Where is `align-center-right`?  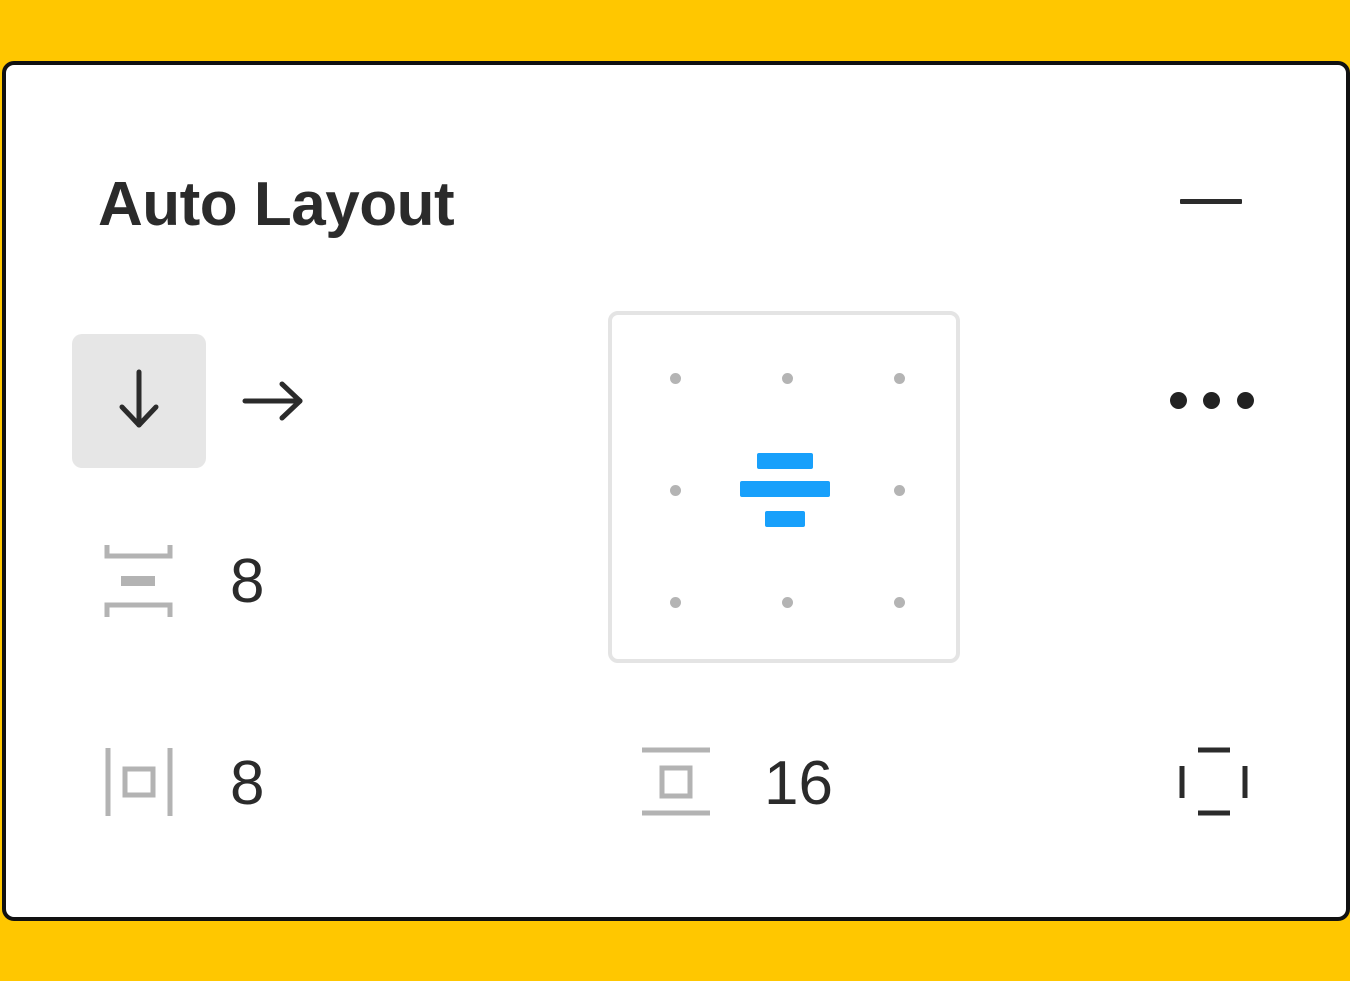 align-center-right is located at coordinates (899, 490).